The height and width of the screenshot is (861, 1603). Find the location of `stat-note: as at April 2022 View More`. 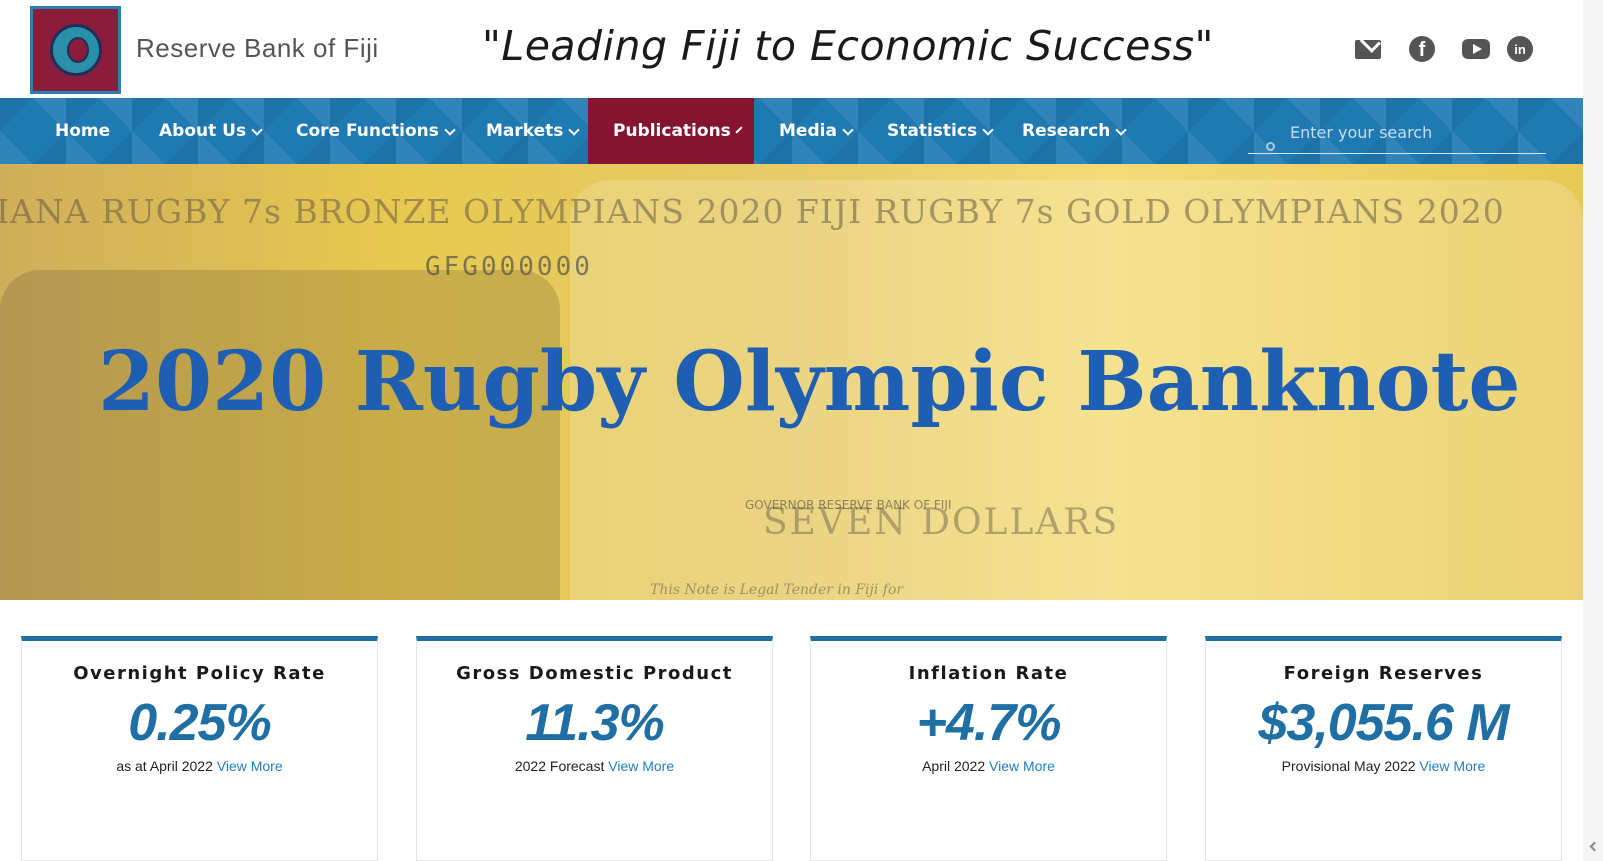

stat-note: as at April 2022 View More is located at coordinates (199, 766).